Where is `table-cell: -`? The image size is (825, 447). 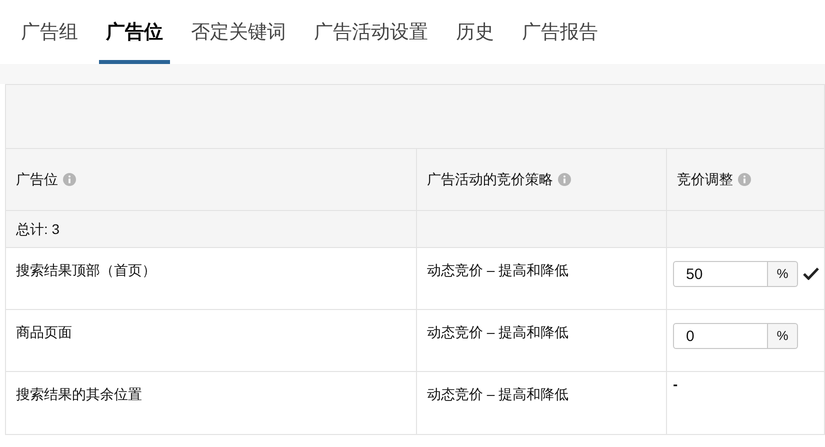 table-cell: - is located at coordinates (675, 384).